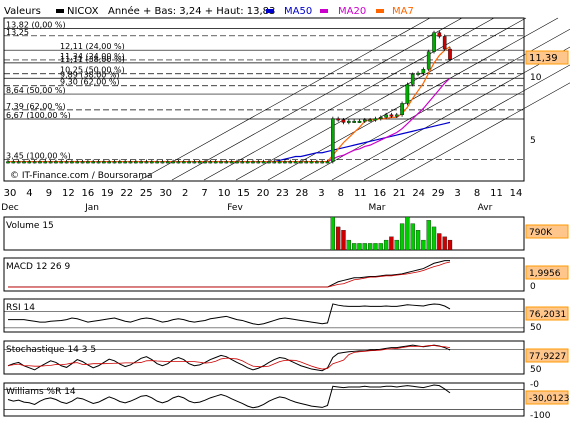 The width and height of the screenshot is (570, 434). I want to click on month-tick-label: Avr, so click(485, 208).